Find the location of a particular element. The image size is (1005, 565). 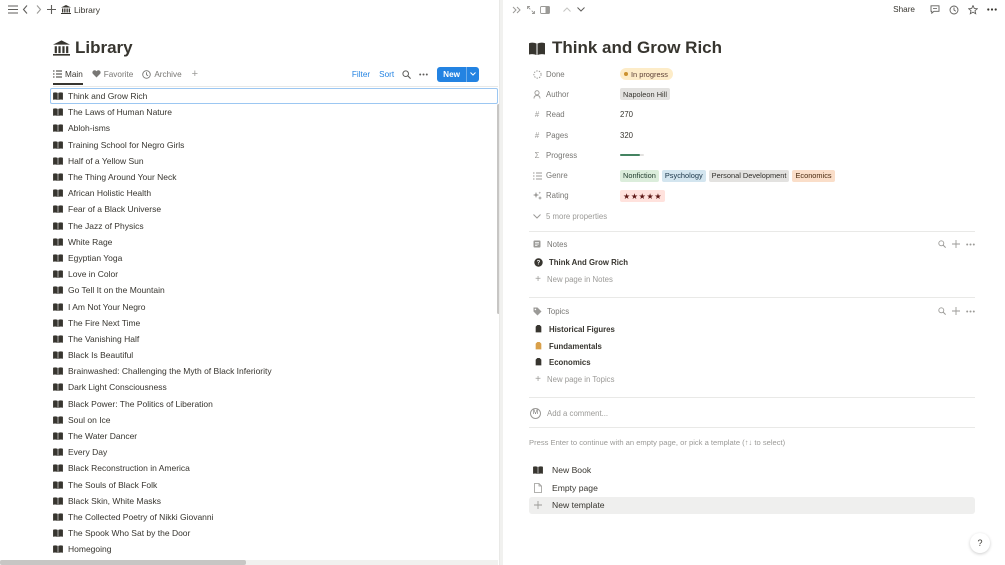

filter-button: Filter is located at coordinates (361, 74).